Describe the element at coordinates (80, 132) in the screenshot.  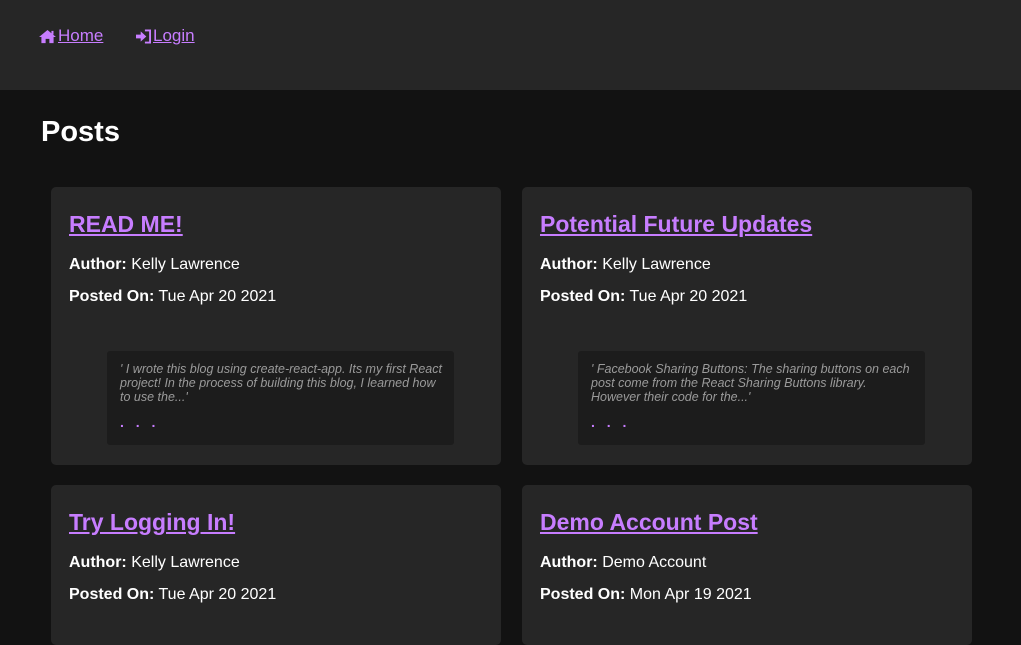
I see `page-title: Posts` at that location.